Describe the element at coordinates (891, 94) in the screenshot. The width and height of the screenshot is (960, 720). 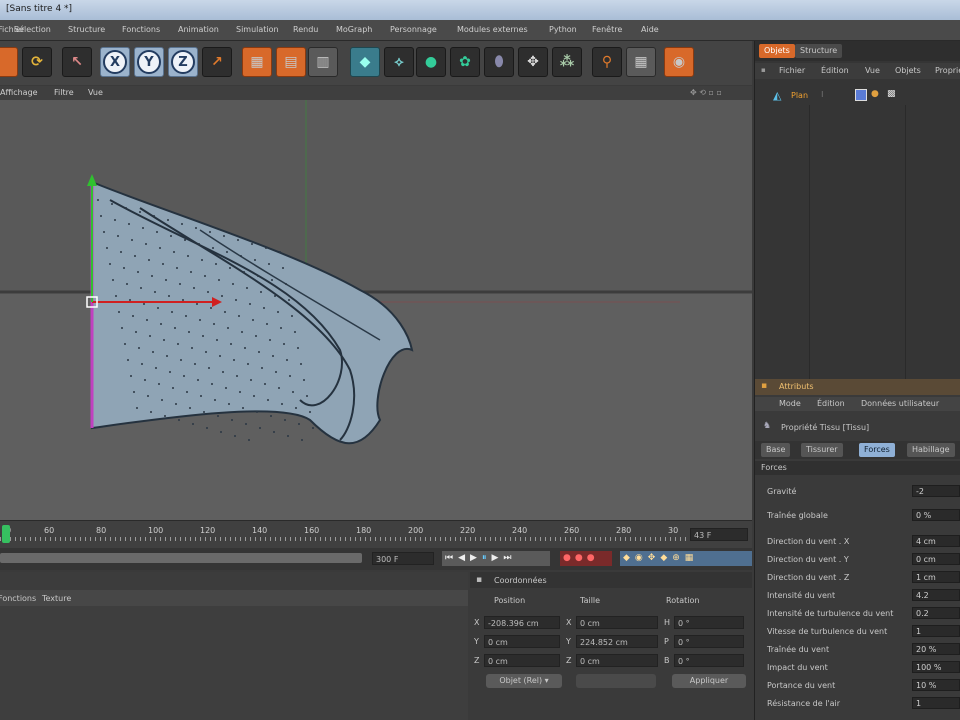
I see `checker-tag-icon: ▩` at that location.